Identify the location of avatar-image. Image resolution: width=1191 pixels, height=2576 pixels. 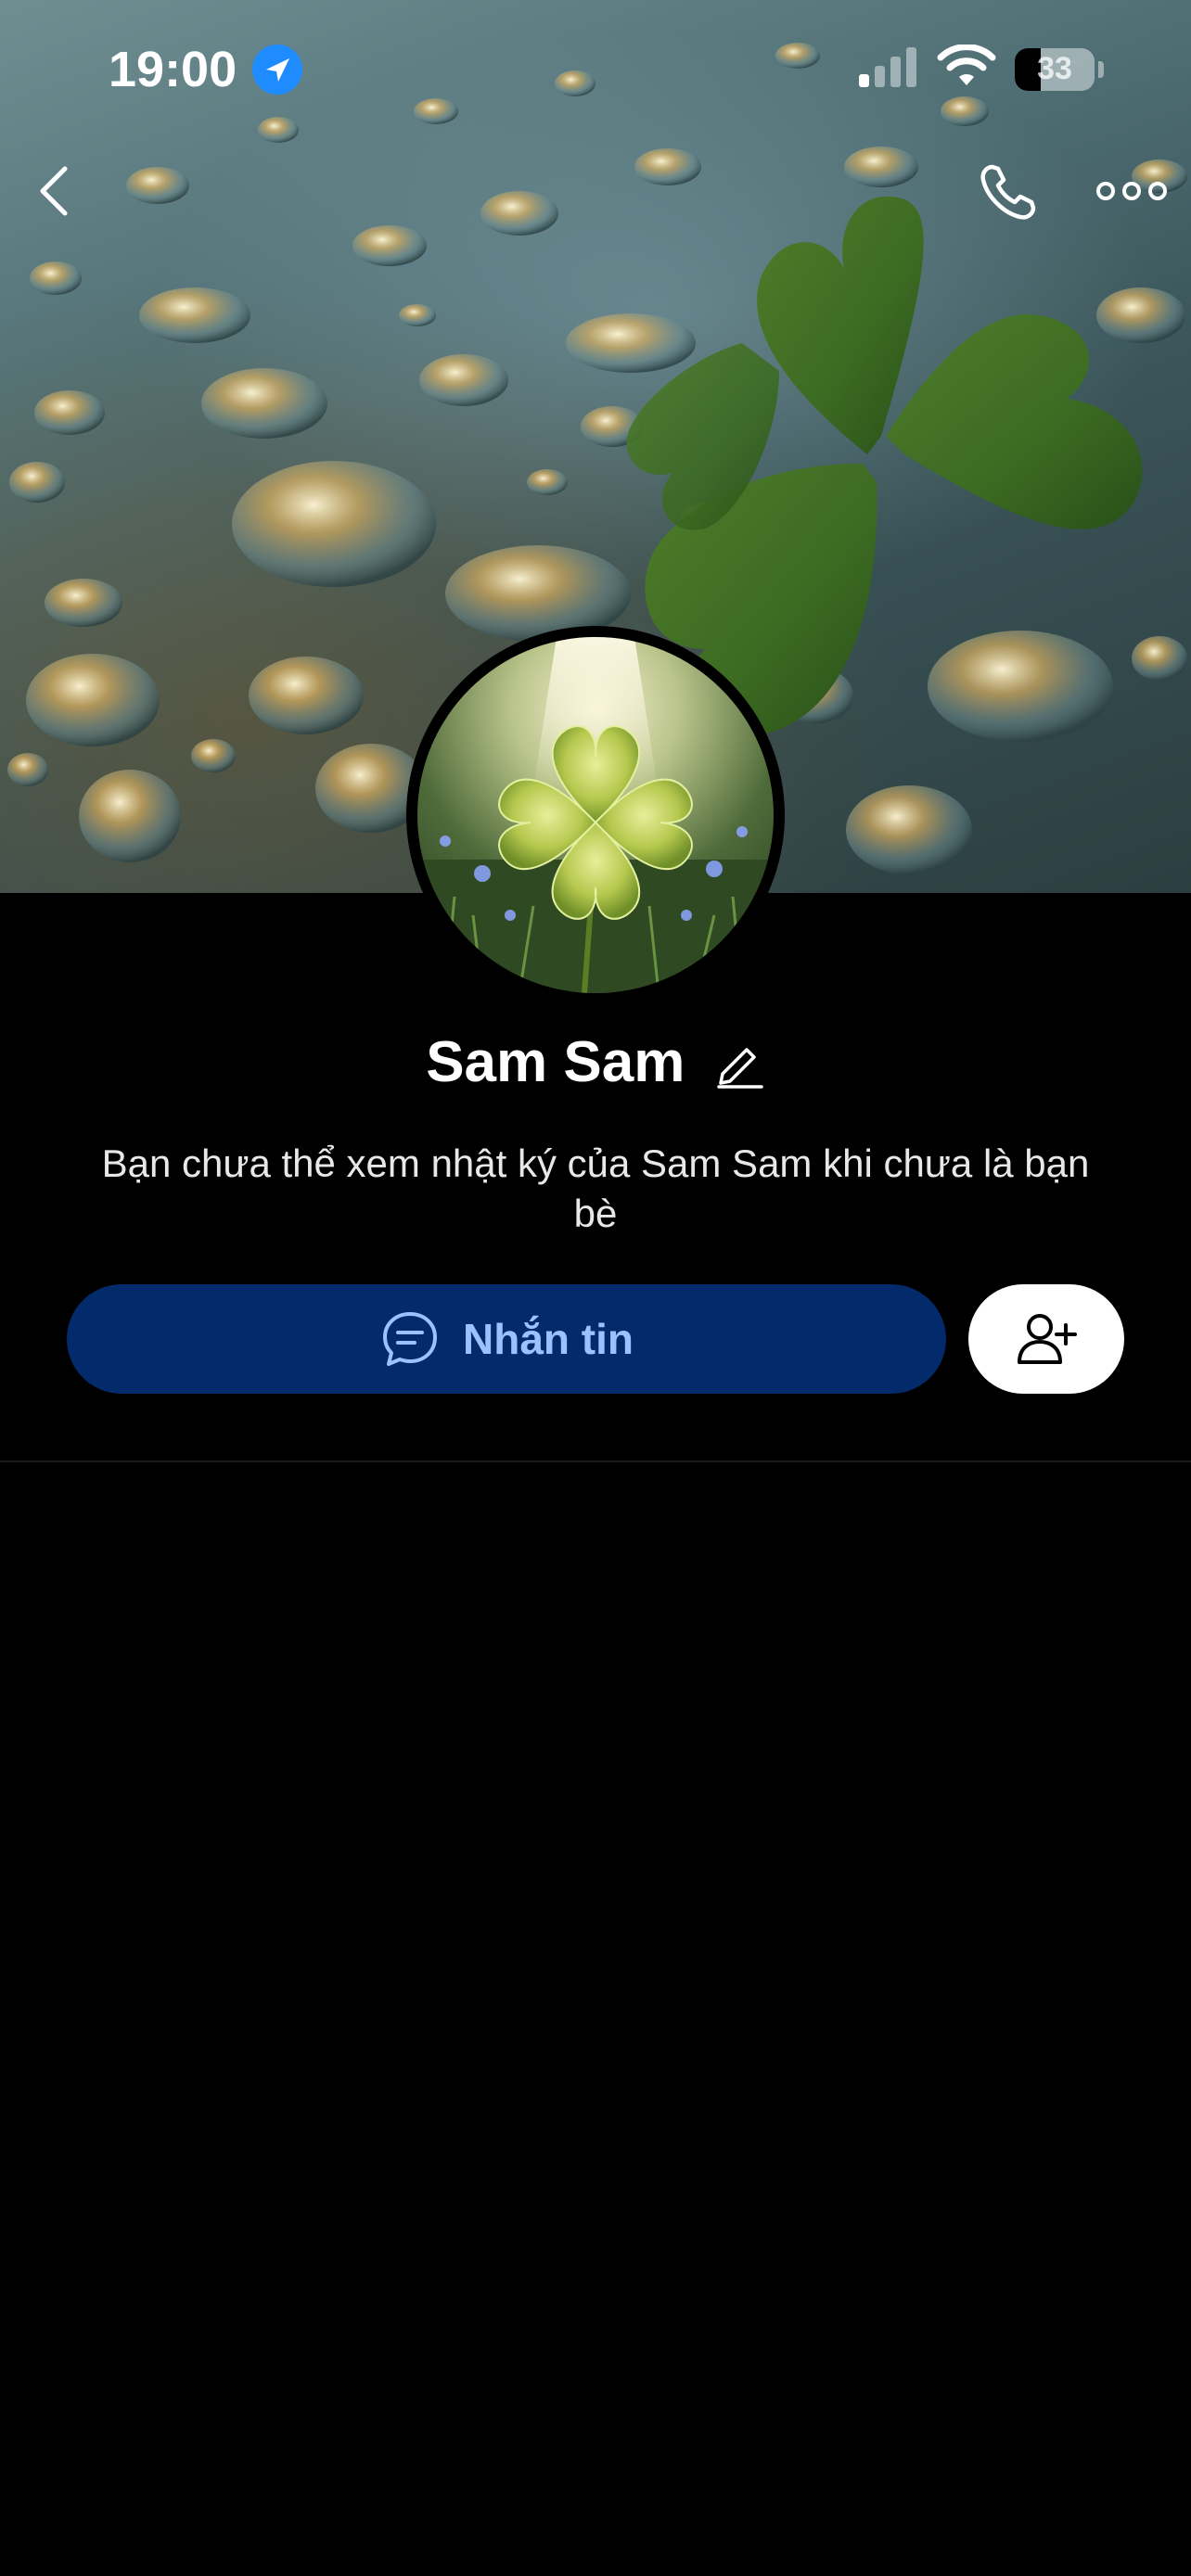
(595, 815).